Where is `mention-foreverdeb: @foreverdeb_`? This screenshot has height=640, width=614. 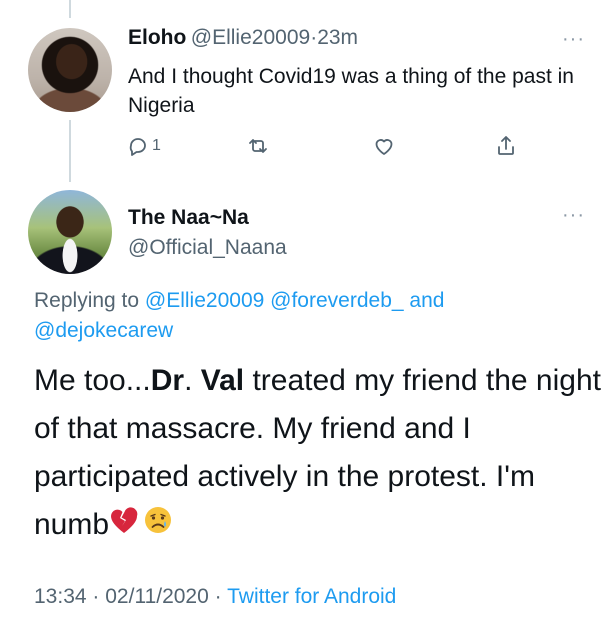
mention-foreverdeb: @foreverdeb_ is located at coordinates (336, 300).